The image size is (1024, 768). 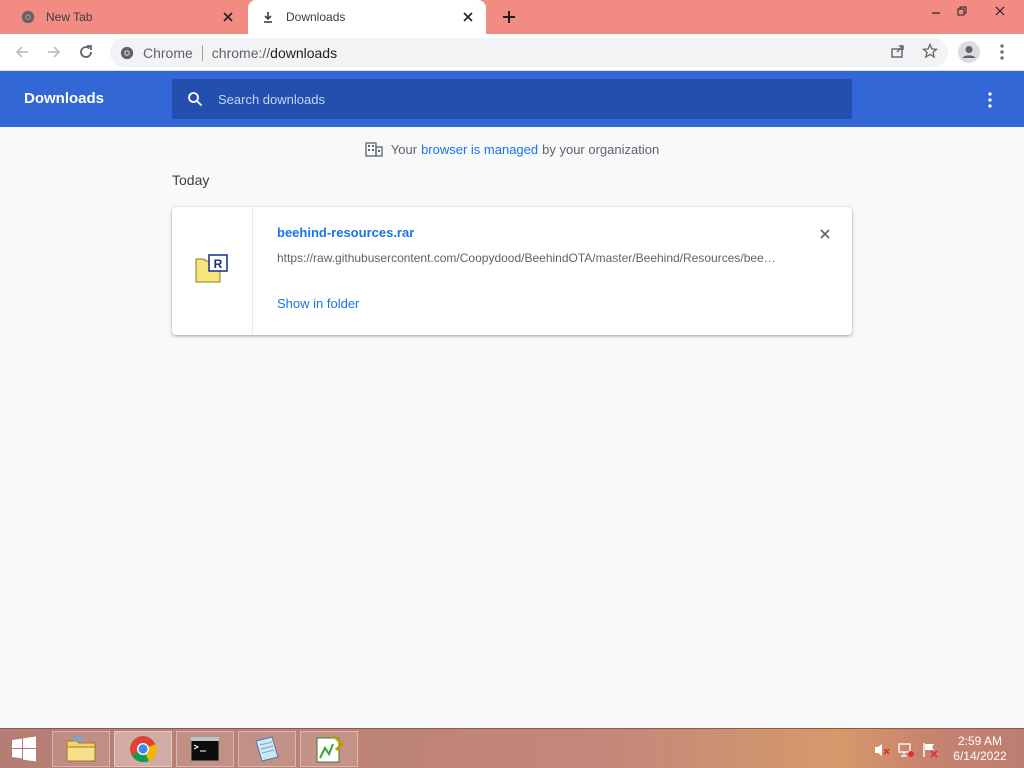 I want to click on new-tab-button, so click(x=509, y=17).